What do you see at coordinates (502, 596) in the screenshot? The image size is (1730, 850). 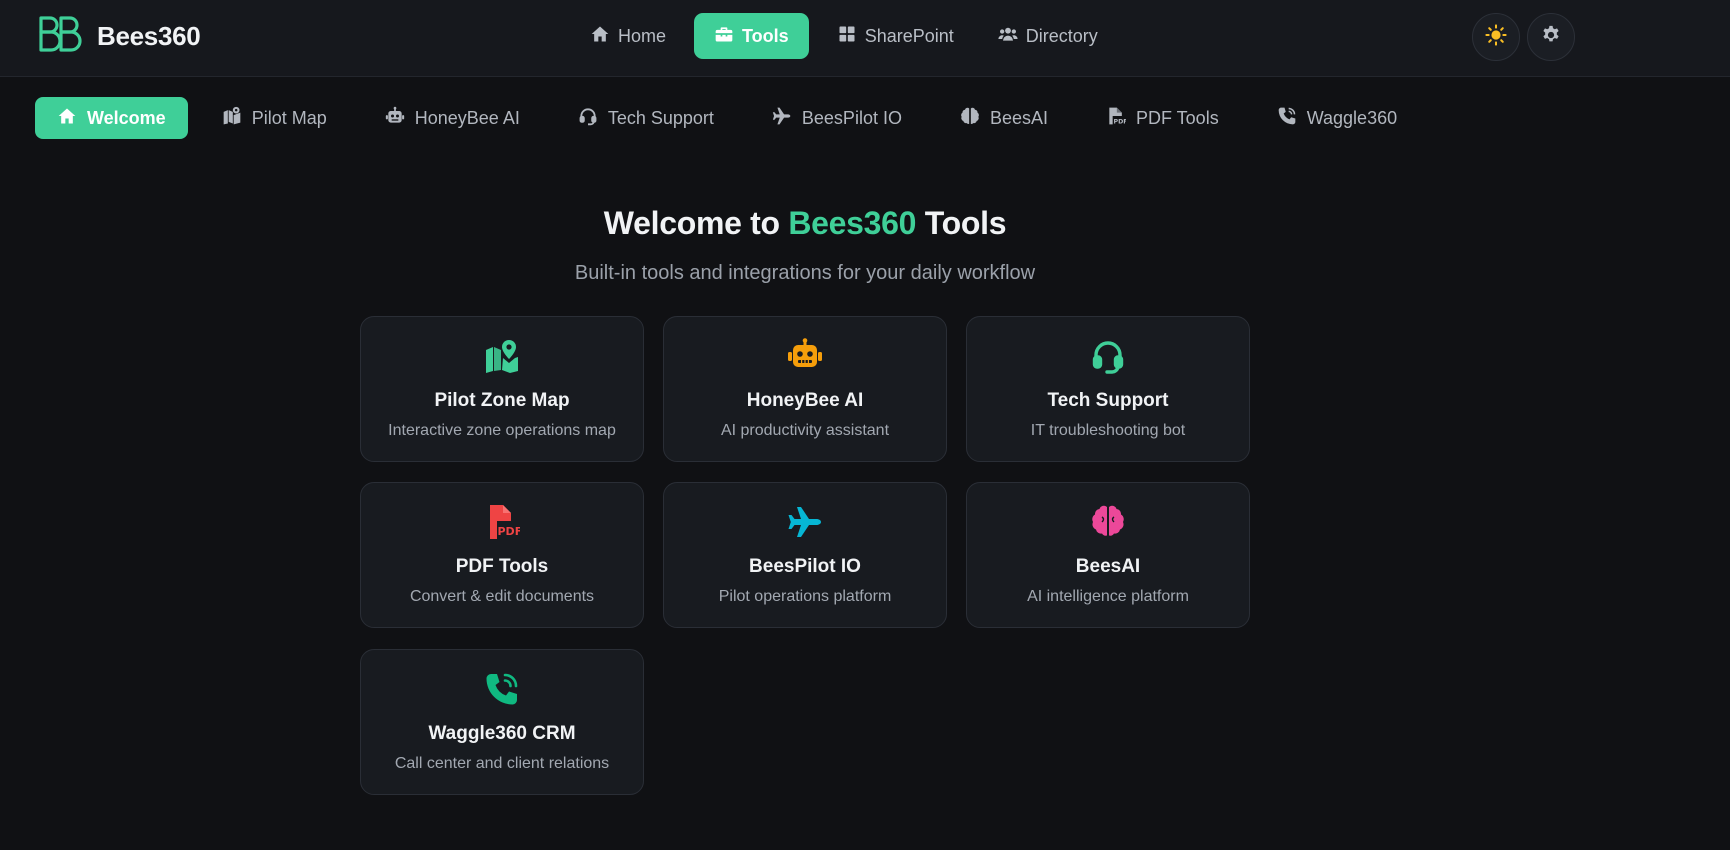 I see `card-description: Convert & edit documents` at bounding box center [502, 596].